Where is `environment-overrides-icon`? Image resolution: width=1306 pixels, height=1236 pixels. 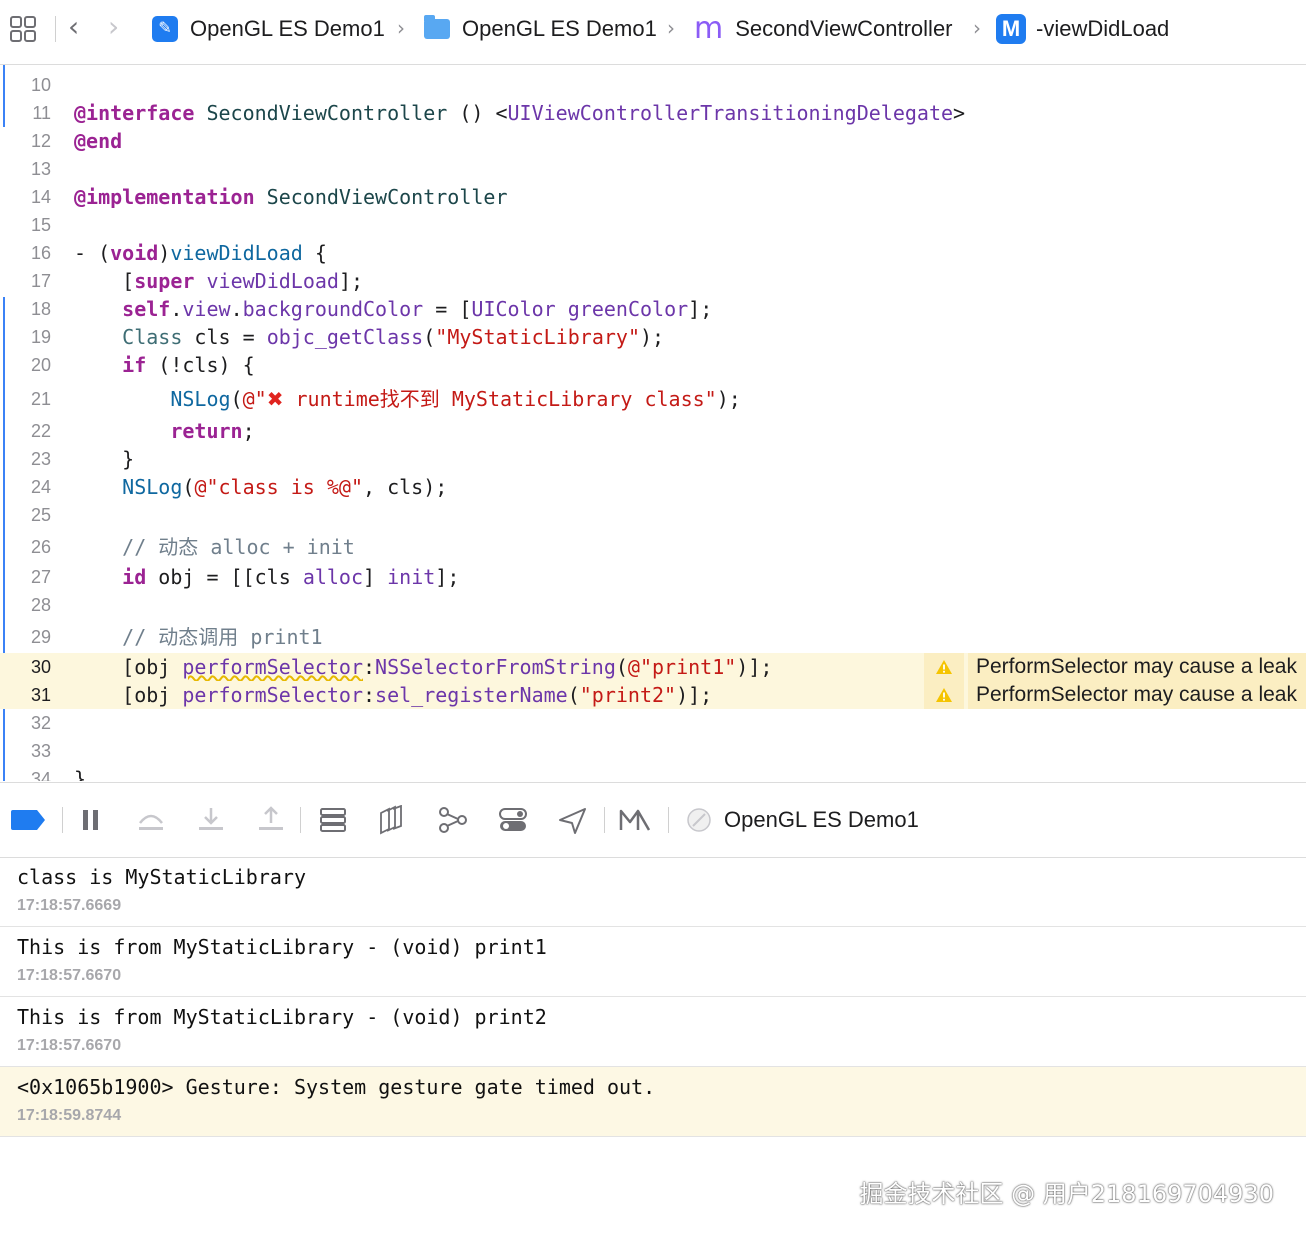 environment-overrides-icon is located at coordinates (513, 820).